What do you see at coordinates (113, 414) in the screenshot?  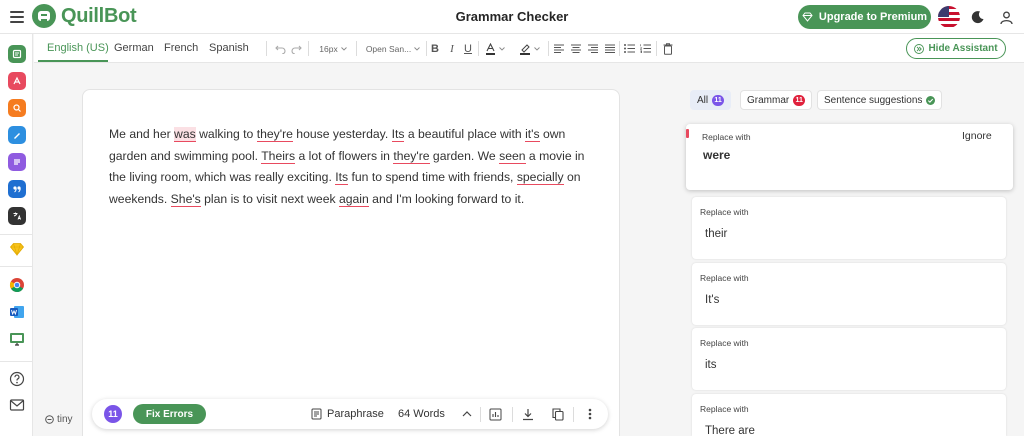 I see `error-count-badge: 11` at bounding box center [113, 414].